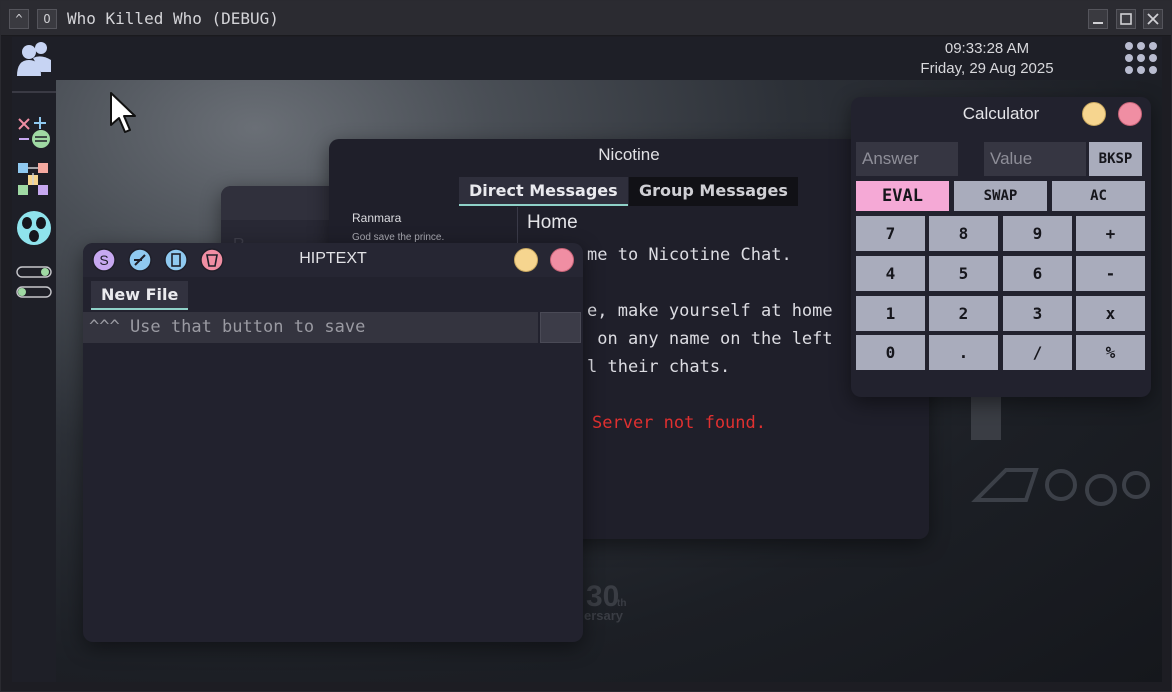  I want to click on calc-key-swap: SWAP, so click(1000, 196).